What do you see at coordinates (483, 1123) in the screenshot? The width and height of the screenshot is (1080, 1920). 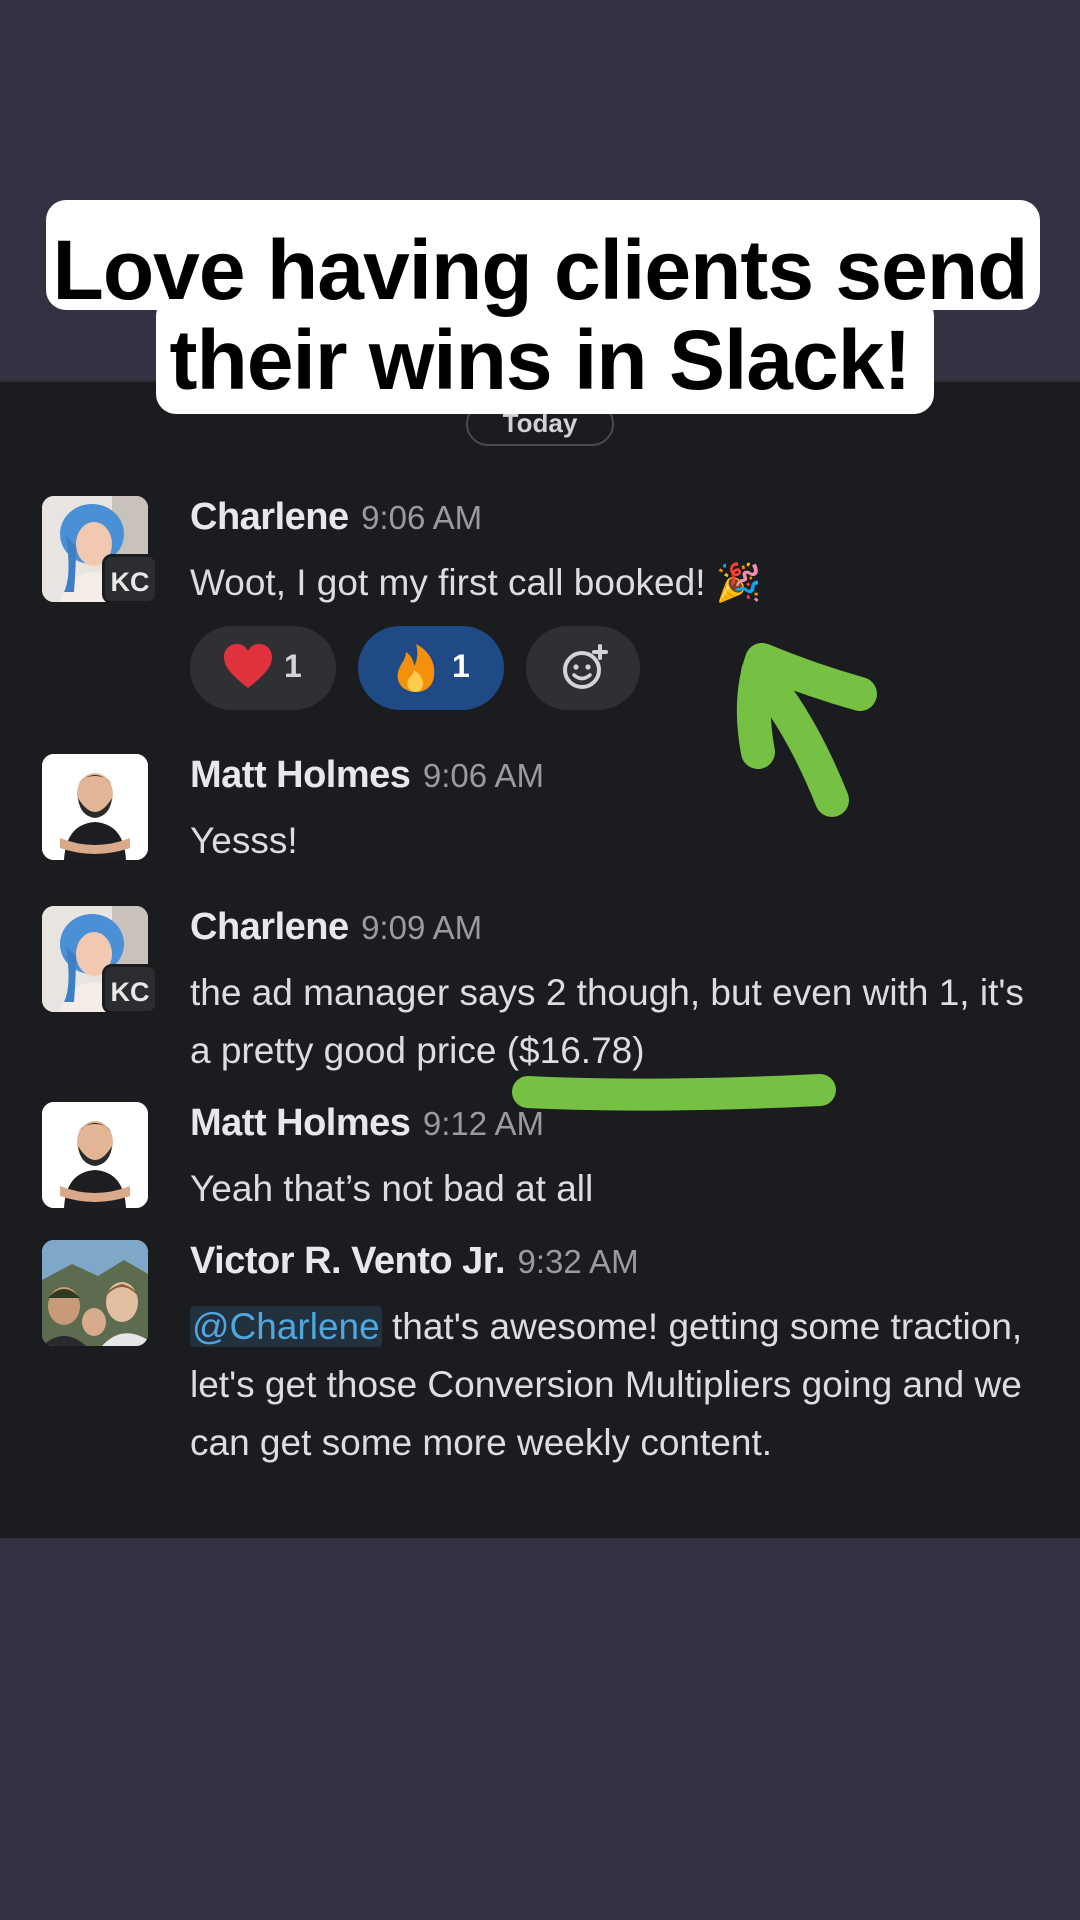 I see `message-timestamp: 9:12 AM` at bounding box center [483, 1123].